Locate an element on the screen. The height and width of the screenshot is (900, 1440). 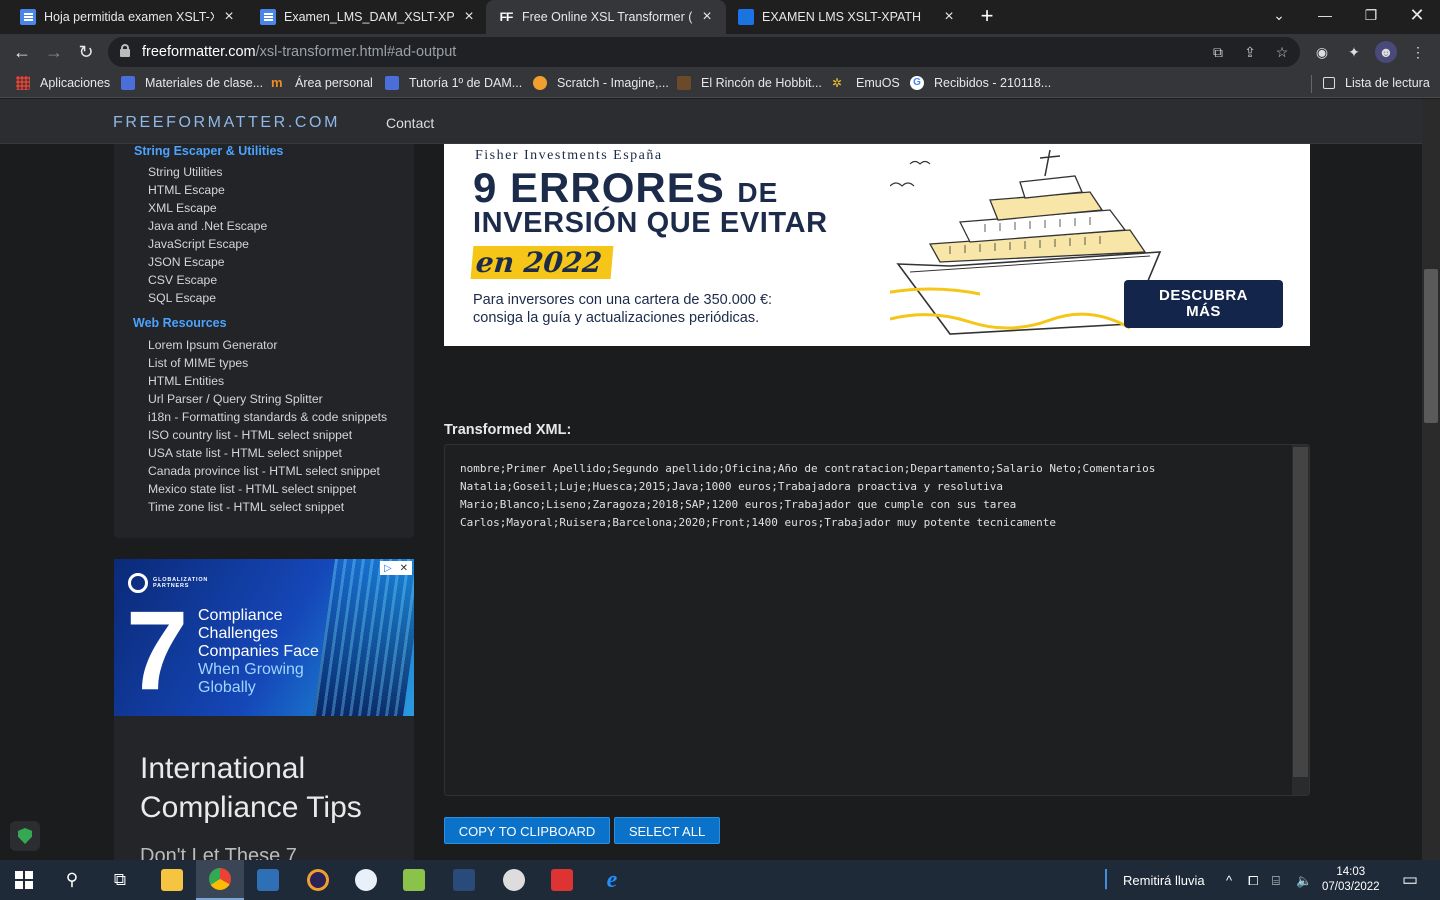
copy-to-clipboard-button: COPY TO CLIPBOARD is located at coordinates (527, 830).